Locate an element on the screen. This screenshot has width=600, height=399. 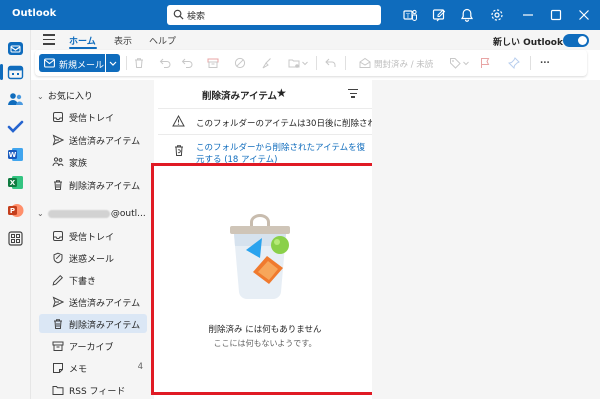
powerpoint-app-icon: P is located at coordinates (15, 210).